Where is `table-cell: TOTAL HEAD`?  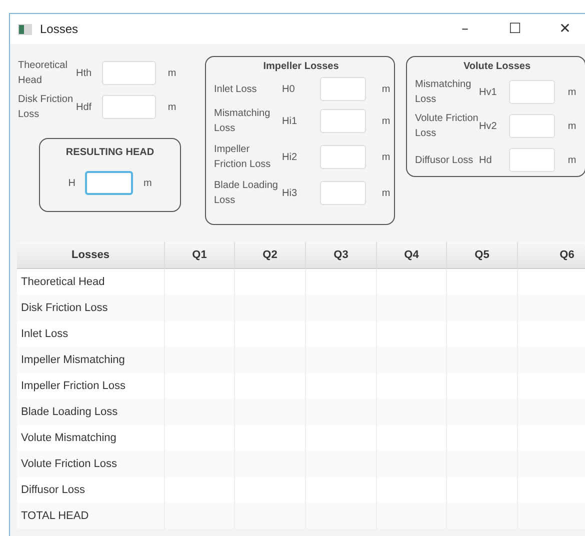 table-cell: TOTAL HEAD is located at coordinates (91, 516).